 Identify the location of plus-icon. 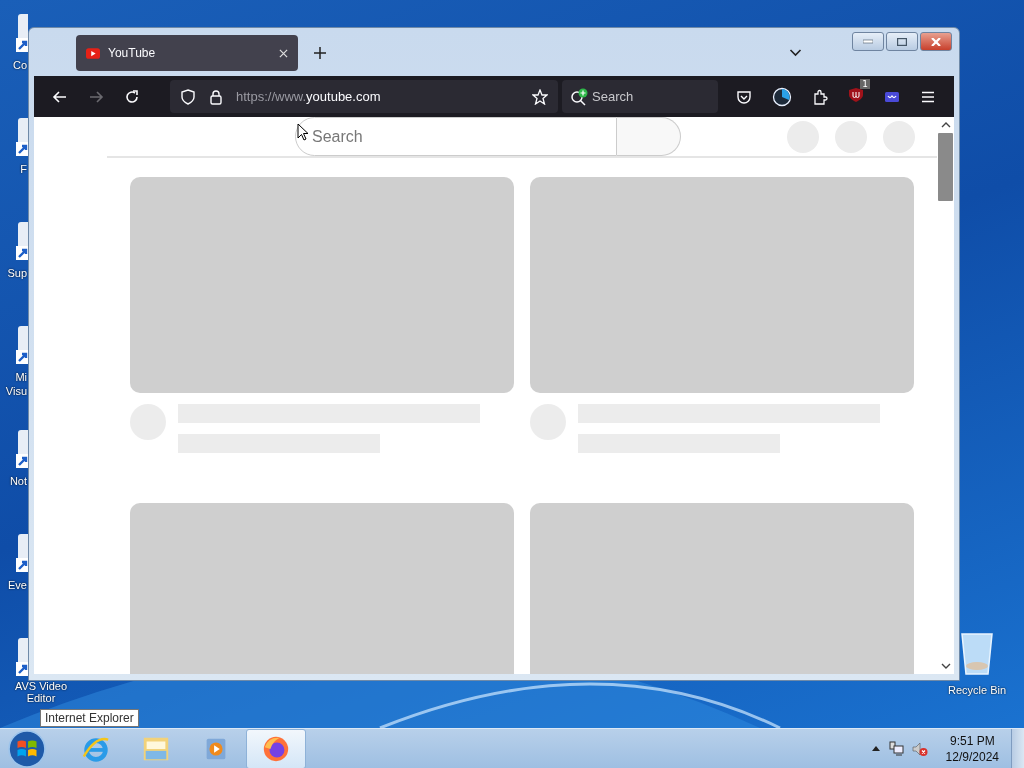
(320, 53).